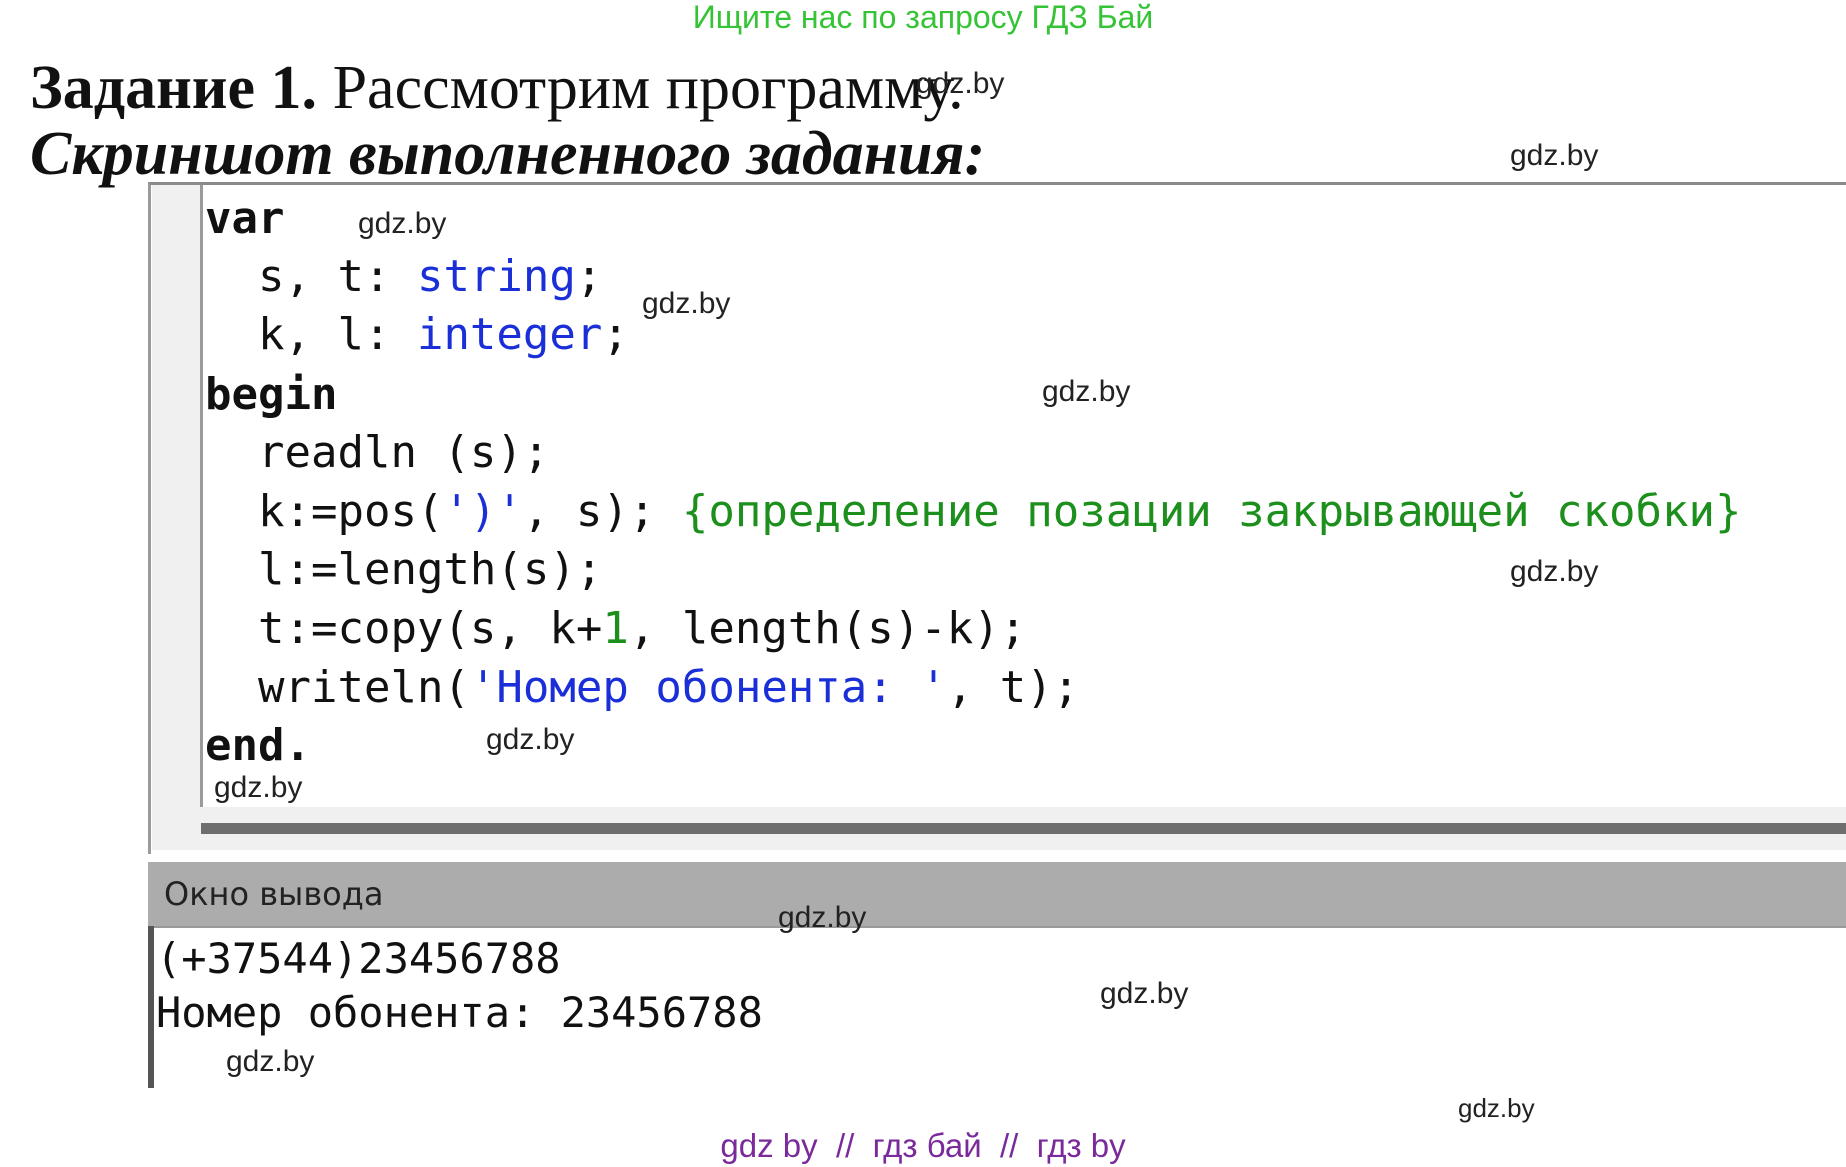 The height and width of the screenshot is (1167, 1846). I want to click on keyword-var: var, so click(245, 218).